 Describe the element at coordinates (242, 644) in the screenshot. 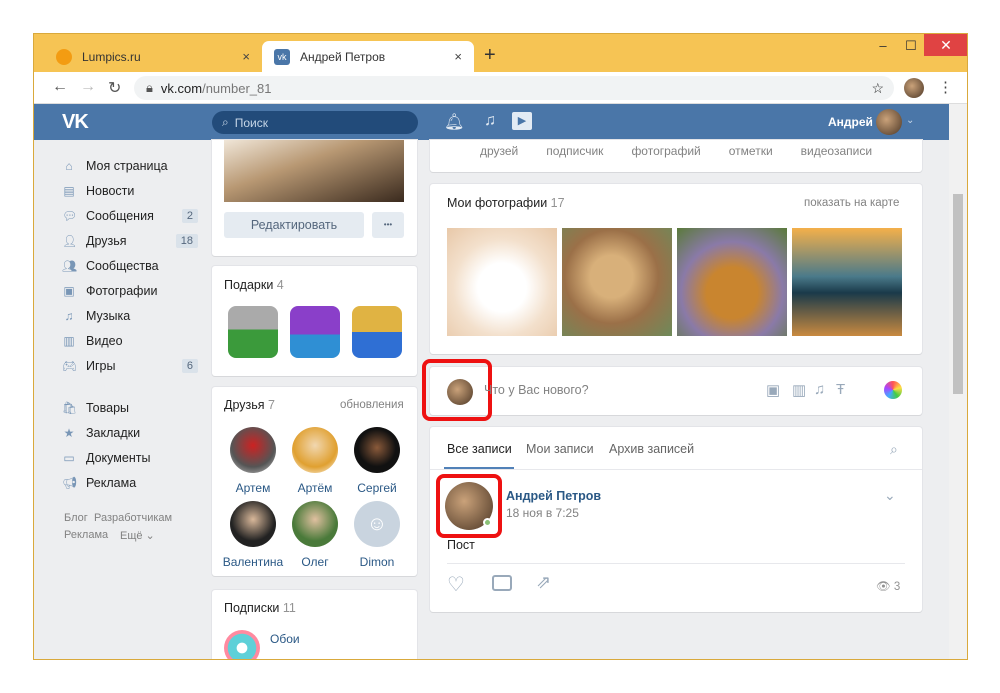

I see `subscription-avatar` at that location.